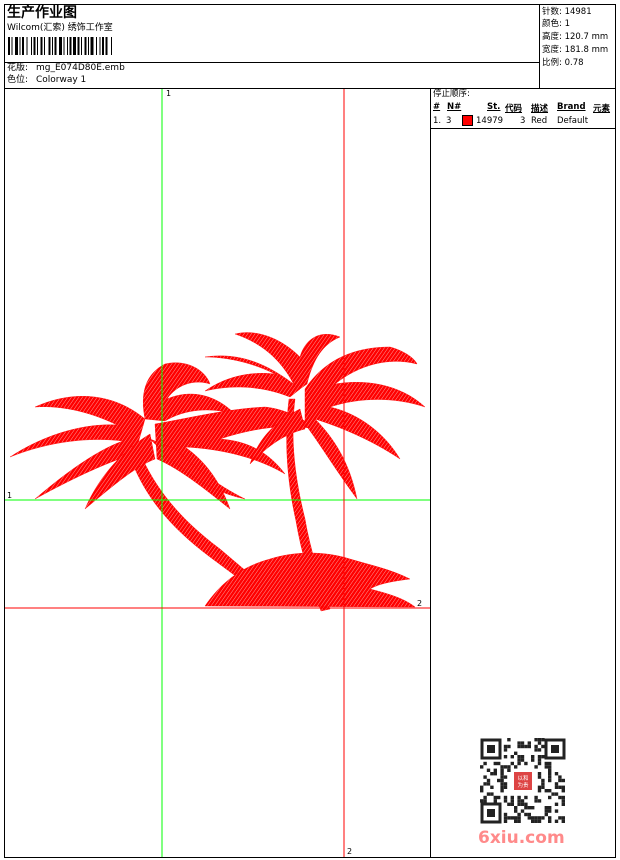  I want to click on colorway-label: 色位:, so click(18, 80).